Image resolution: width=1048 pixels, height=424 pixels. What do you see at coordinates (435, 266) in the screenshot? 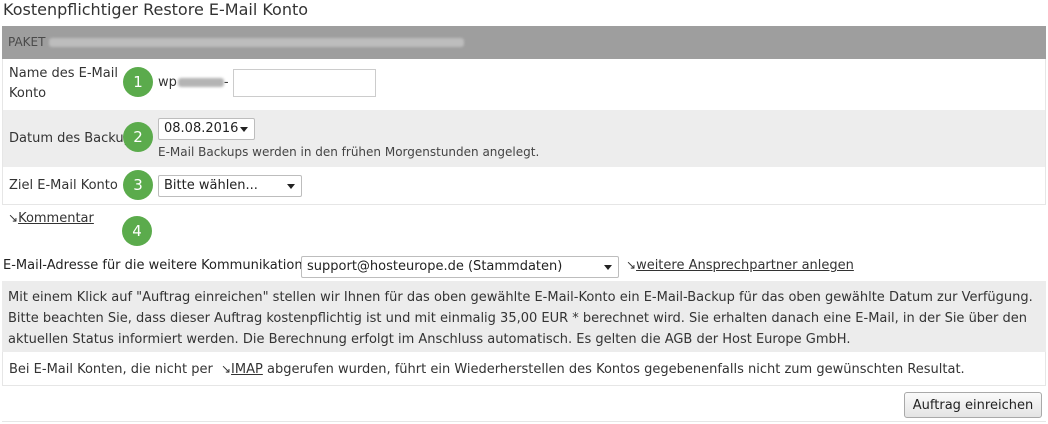
I see `contact-email-value: support@hosteurope.de (Stammdaten)` at bounding box center [435, 266].